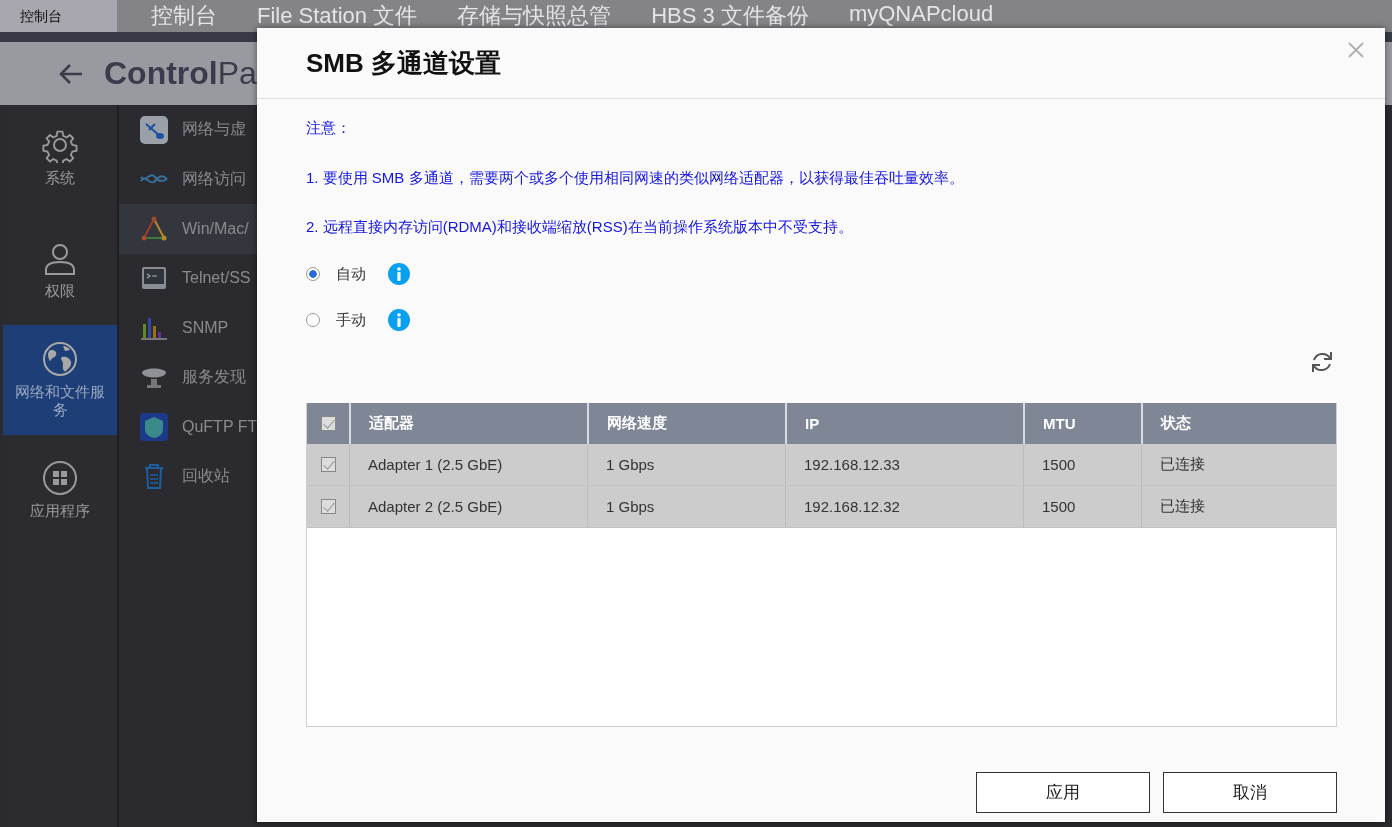  What do you see at coordinates (189, 130) in the screenshot?
I see `menu-item: 网络与虚` at bounding box center [189, 130].